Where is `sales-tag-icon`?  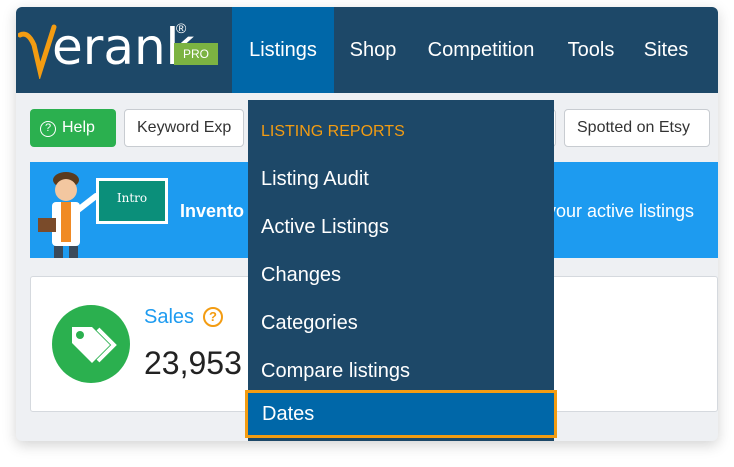
sales-tag-icon is located at coordinates (91, 344).